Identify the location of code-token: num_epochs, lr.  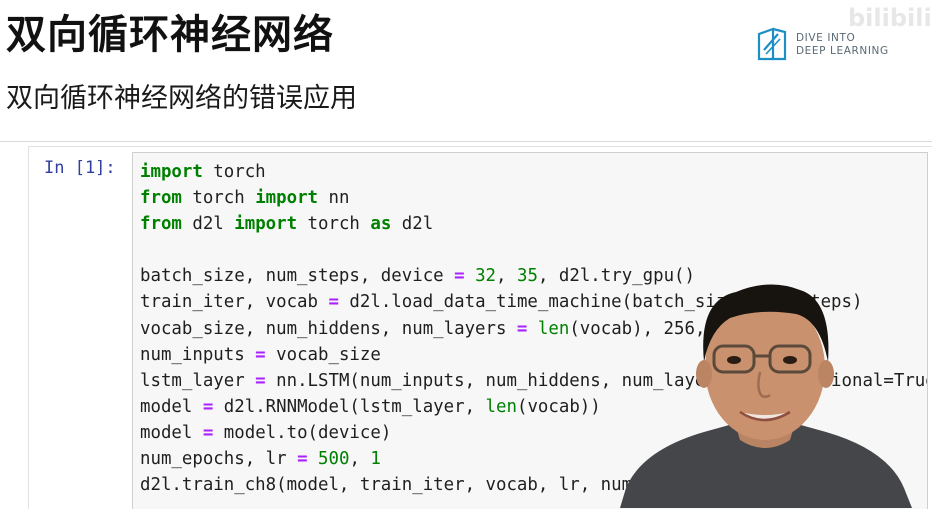
(219, 459).